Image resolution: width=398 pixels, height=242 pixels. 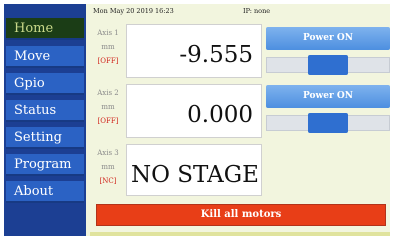 What do you see at coordinates (45, 138) in the screenshot?
I see `nav-item-setting: Setting` at bounding box center [45, 138].